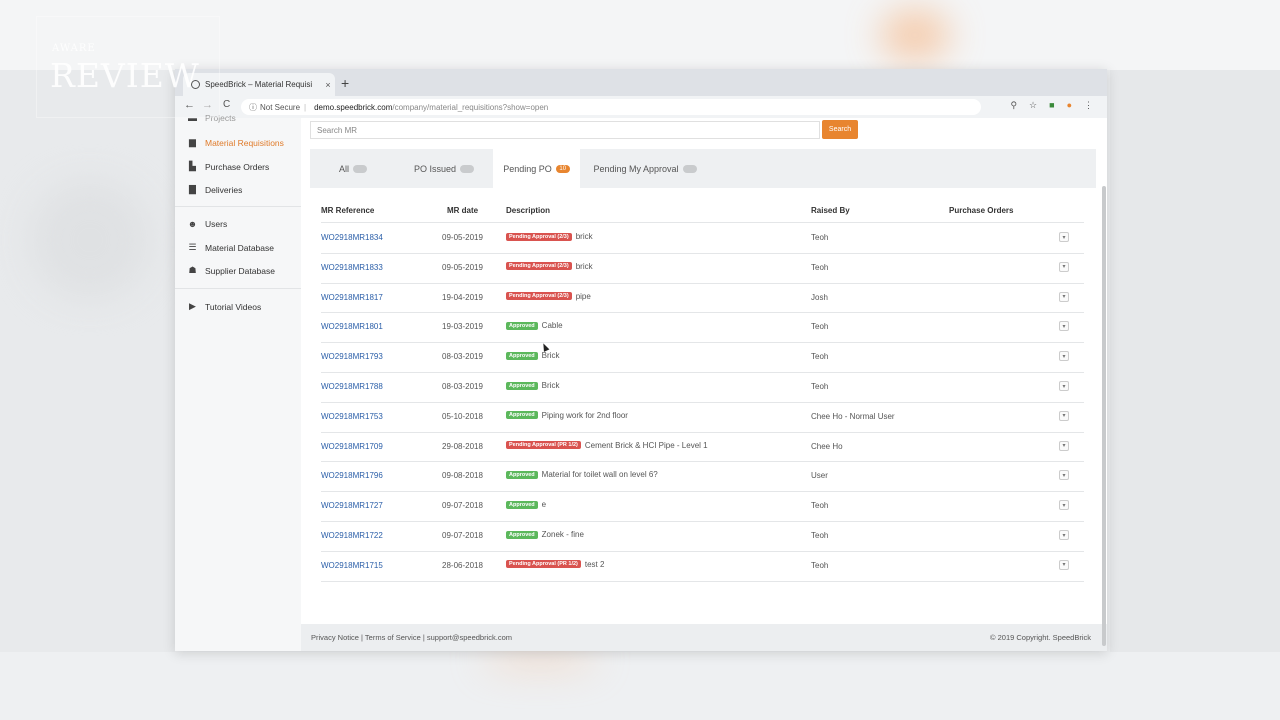 This screenshot has width=1280, height=720. I want to click on sidebar-item-material-requisitions: ▆ Material Requisitions, so click(235, 142).